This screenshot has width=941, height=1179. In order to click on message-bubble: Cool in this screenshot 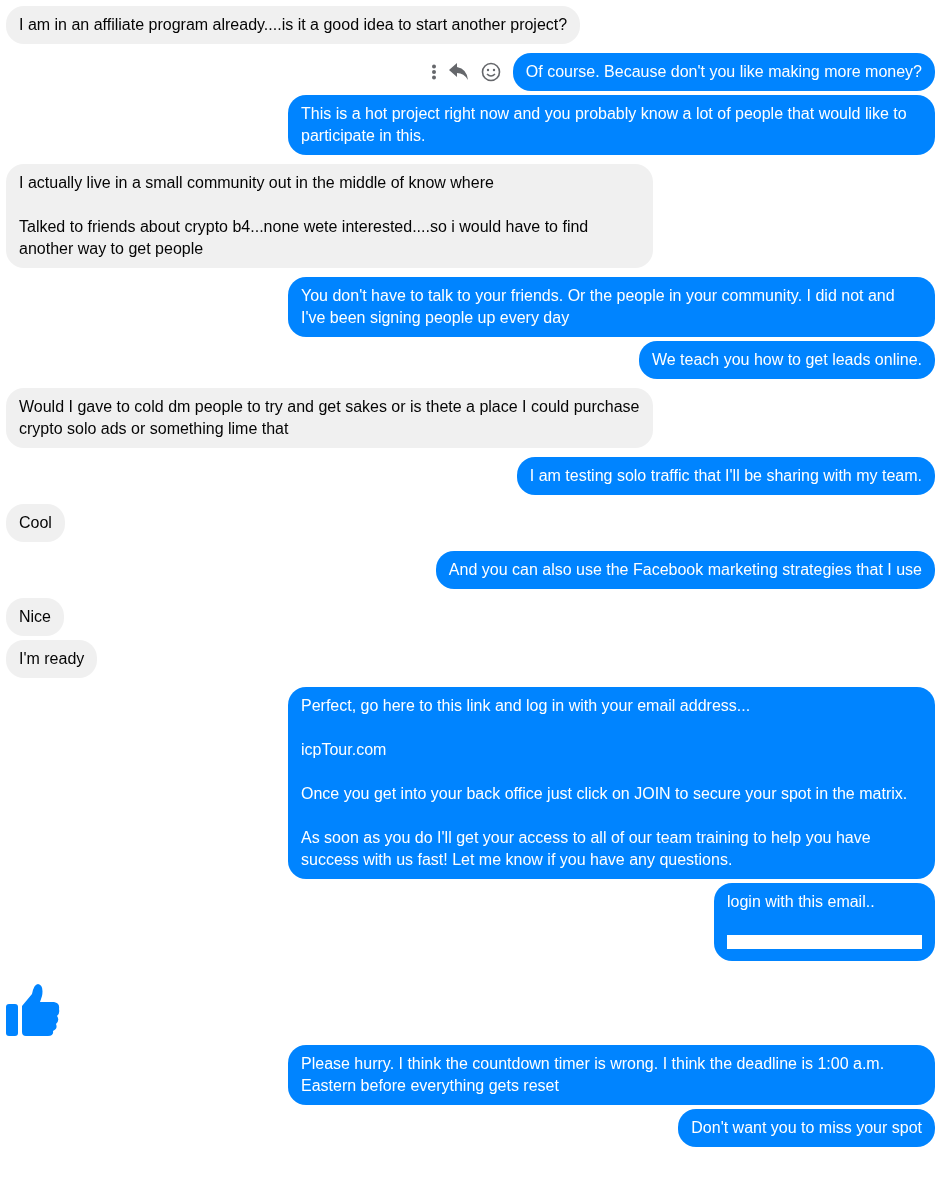, I will do `click(35, 523)`.